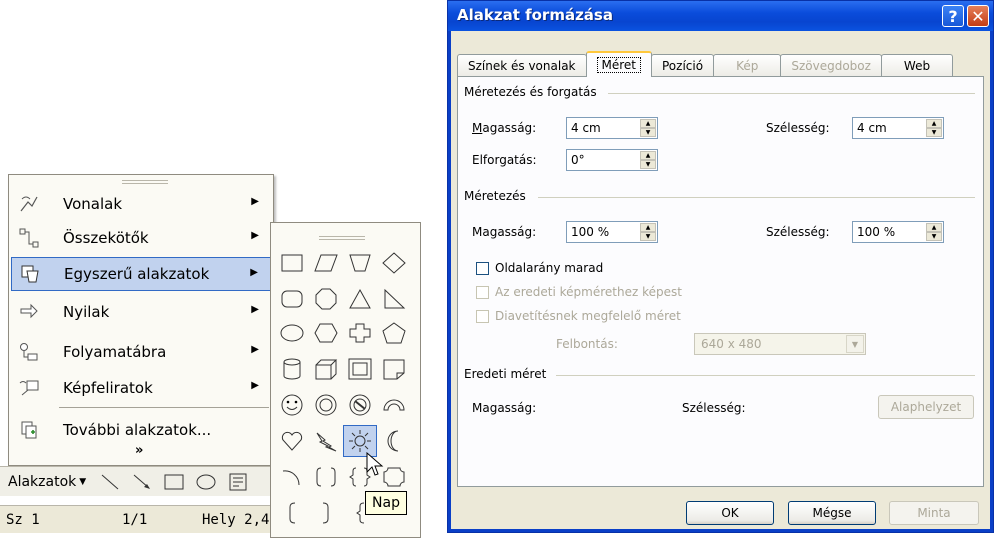 The height and width of the screenshot is (538, 994). I want to click on preview-button: Minta, so click(934, 513).